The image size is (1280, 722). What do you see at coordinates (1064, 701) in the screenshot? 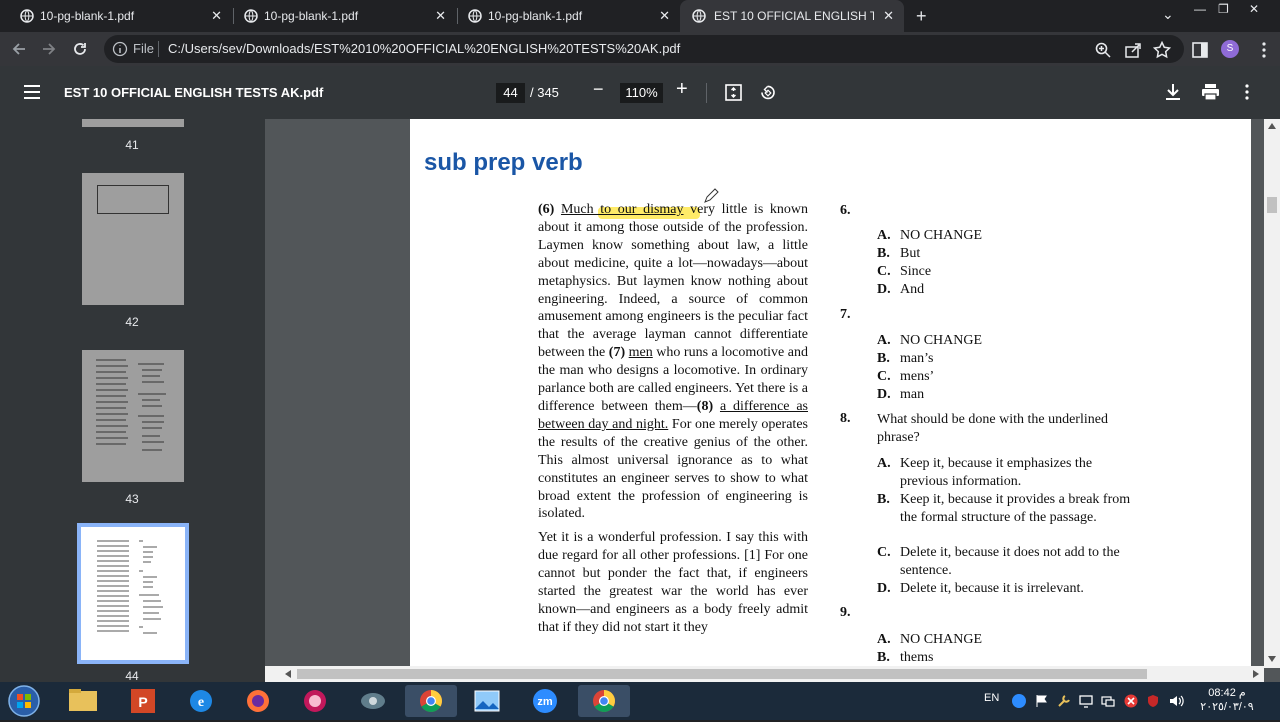
I see `tools-tray-icon` at bounding box center [1064, 701].